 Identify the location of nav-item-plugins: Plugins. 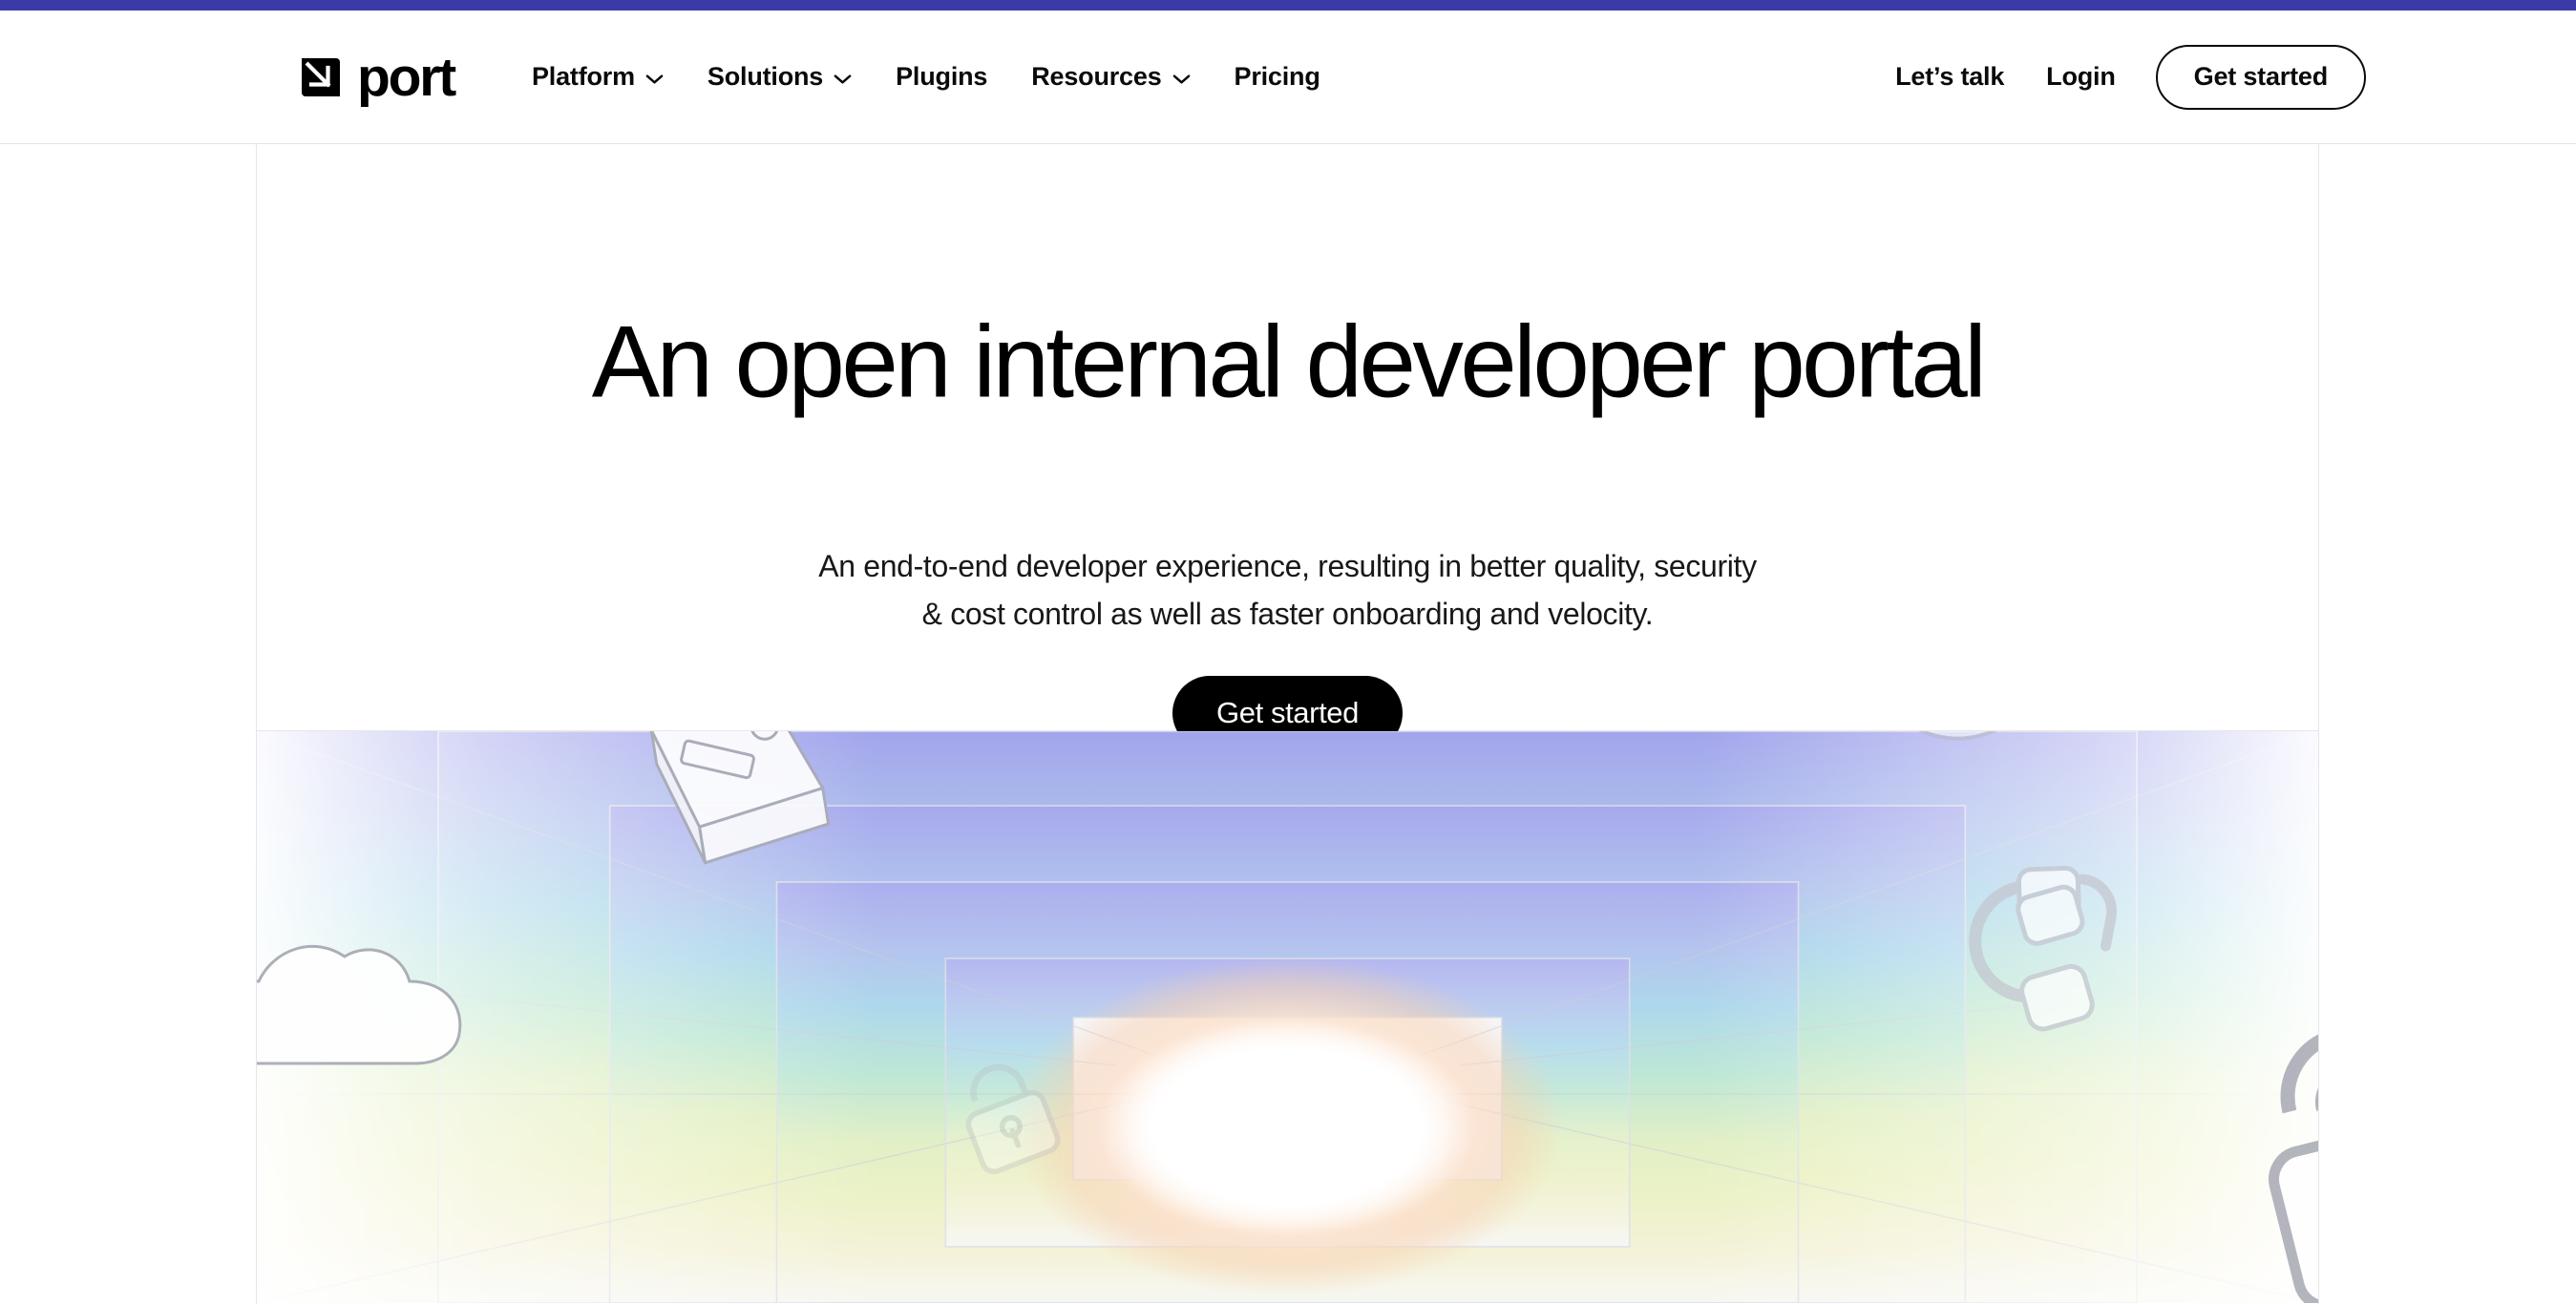
(941, 77).